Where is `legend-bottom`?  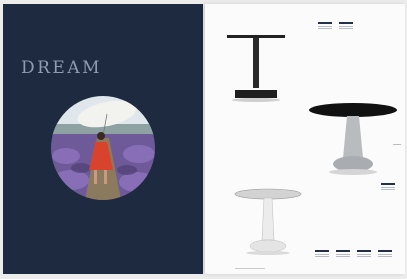
legend-bottom is located at coordinates (353, 254).